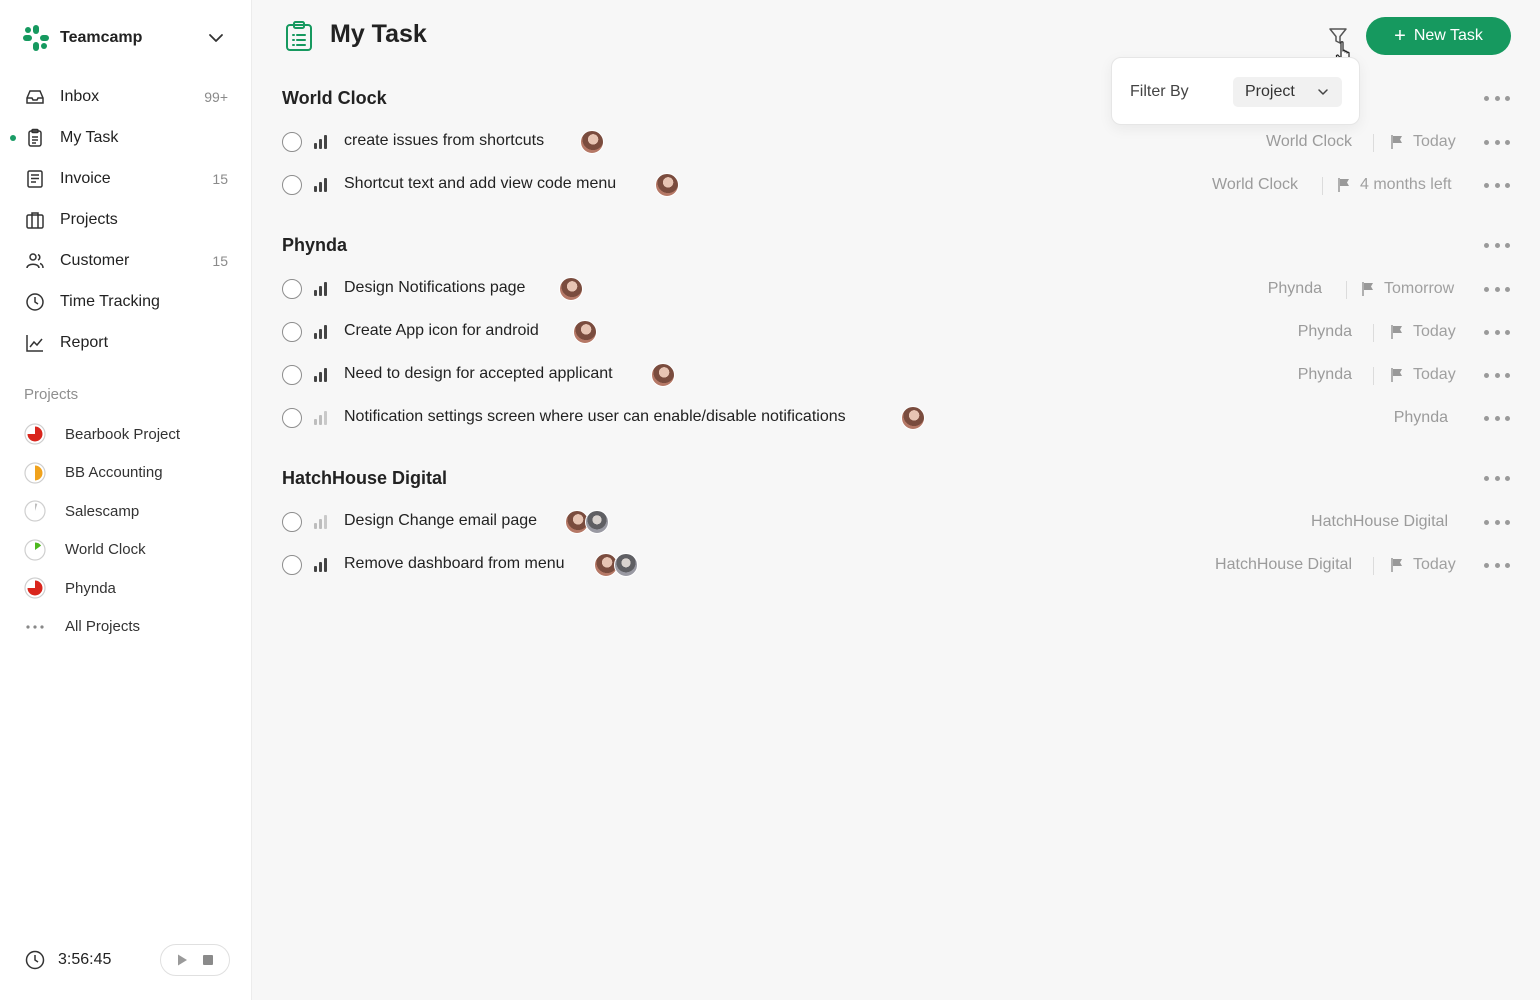 This screenshot has width=1540, height=1000. I want to click on task-due: 4 months left, so click(1406, 184).